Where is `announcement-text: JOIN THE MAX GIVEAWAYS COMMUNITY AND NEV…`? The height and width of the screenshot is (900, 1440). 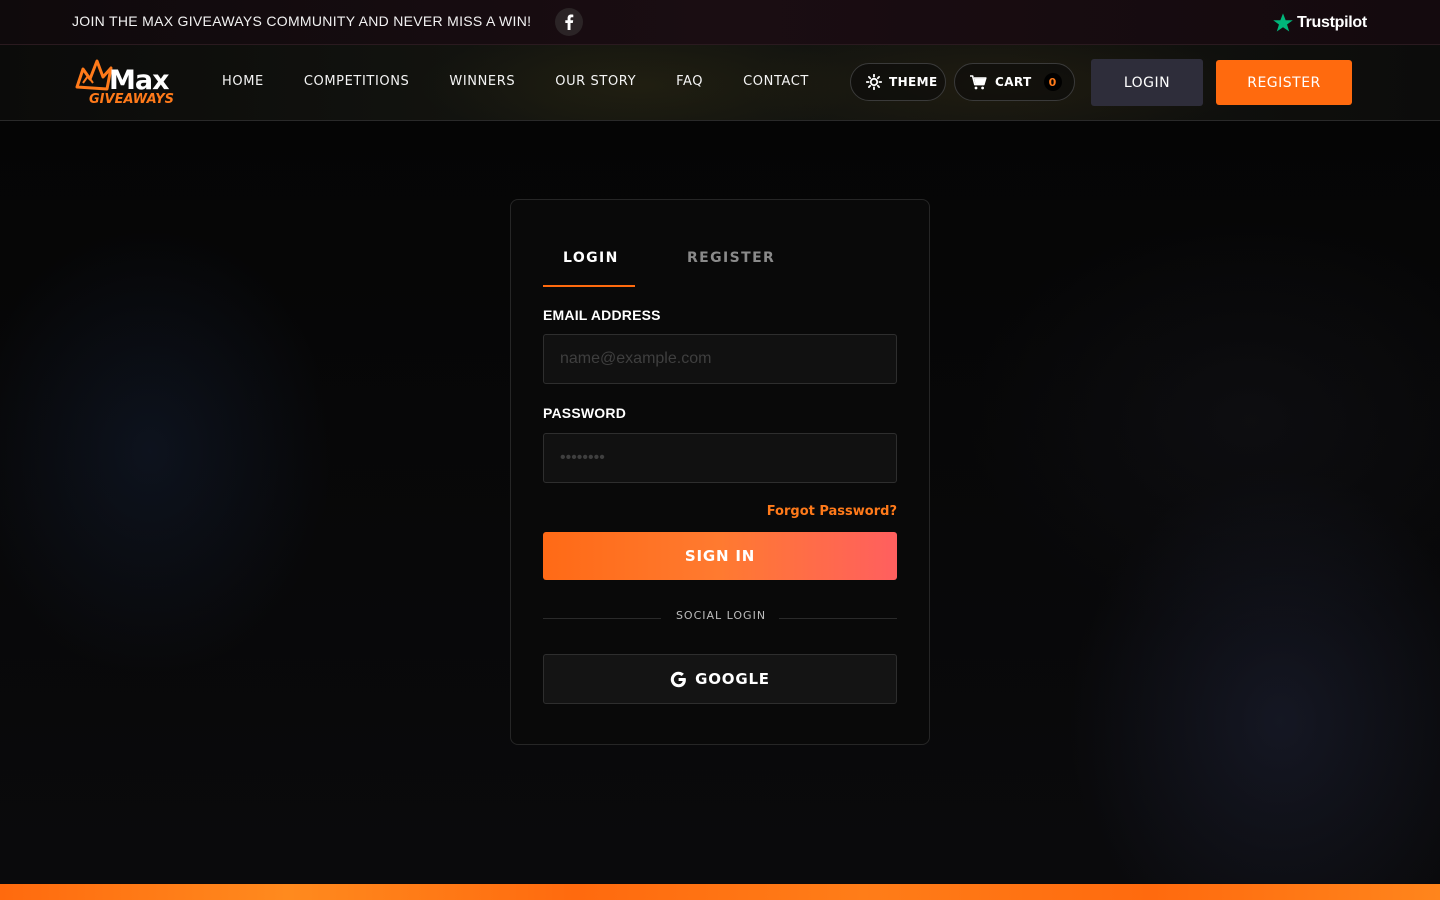
announcement-text: JOIN THE MAX GIVEAWAYS COMMUNITY AND NEV… is located at coordinates (302, 21).